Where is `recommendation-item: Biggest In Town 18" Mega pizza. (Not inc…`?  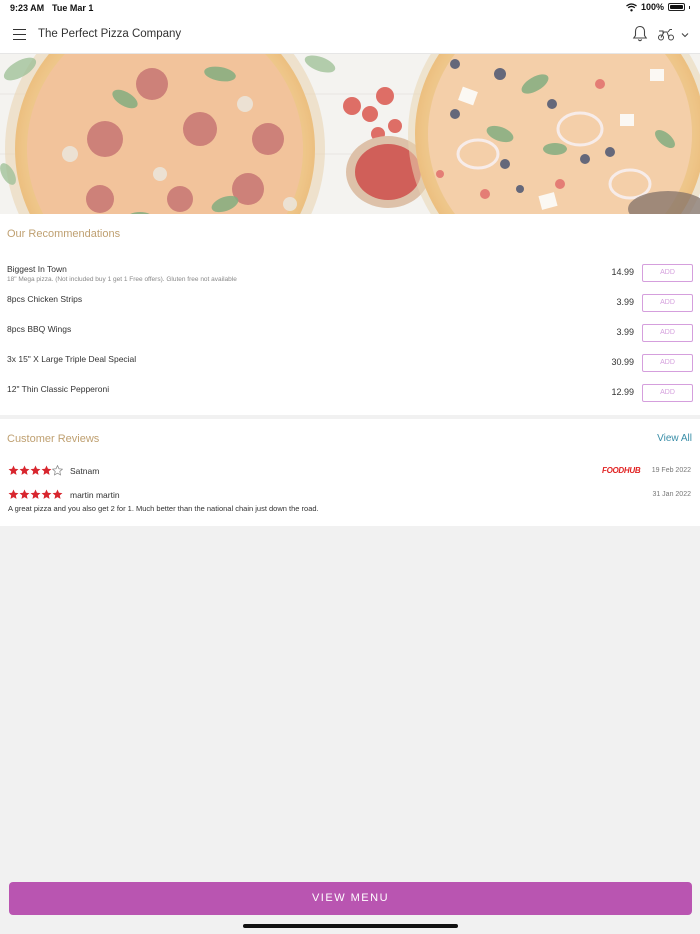
recommendation-item: Biggest In Town 18" Mega pizza. (Not inc… is located at coordinates (350, 274).